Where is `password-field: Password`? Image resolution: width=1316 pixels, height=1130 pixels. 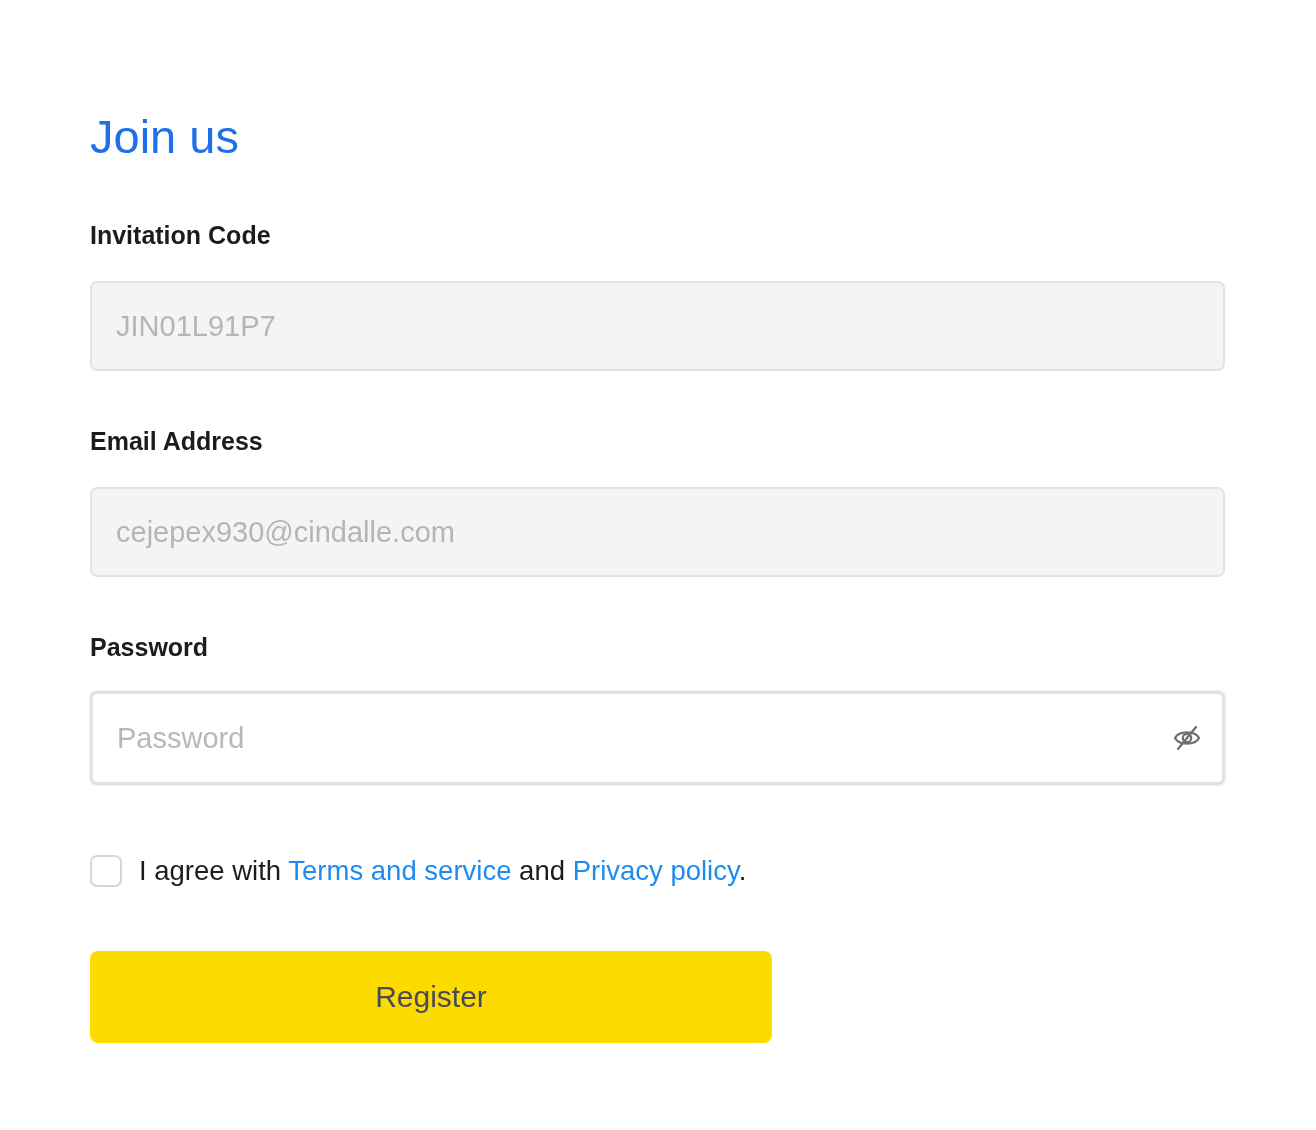 password-field: Password is located at coordinates (657, 738).